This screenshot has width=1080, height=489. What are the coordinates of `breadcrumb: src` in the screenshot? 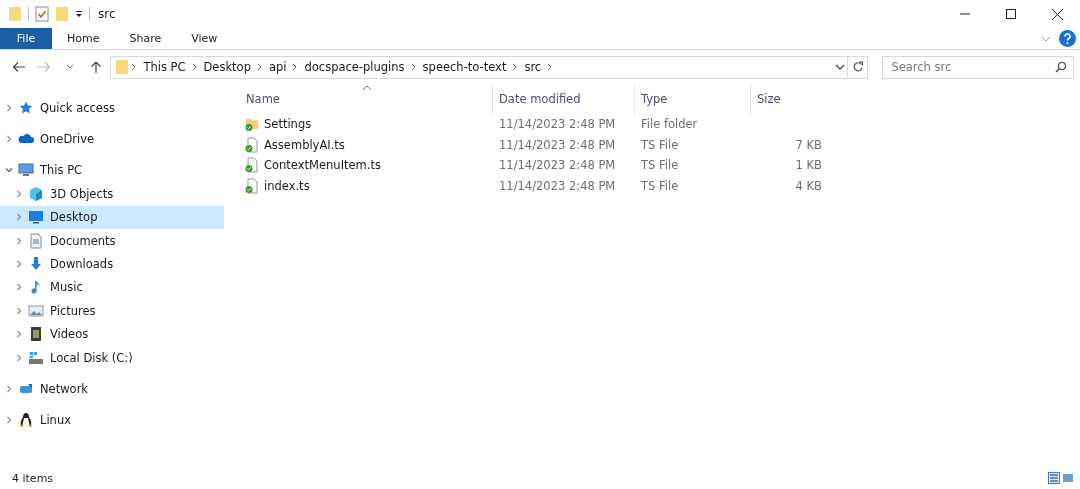 It's located at (533, 67).